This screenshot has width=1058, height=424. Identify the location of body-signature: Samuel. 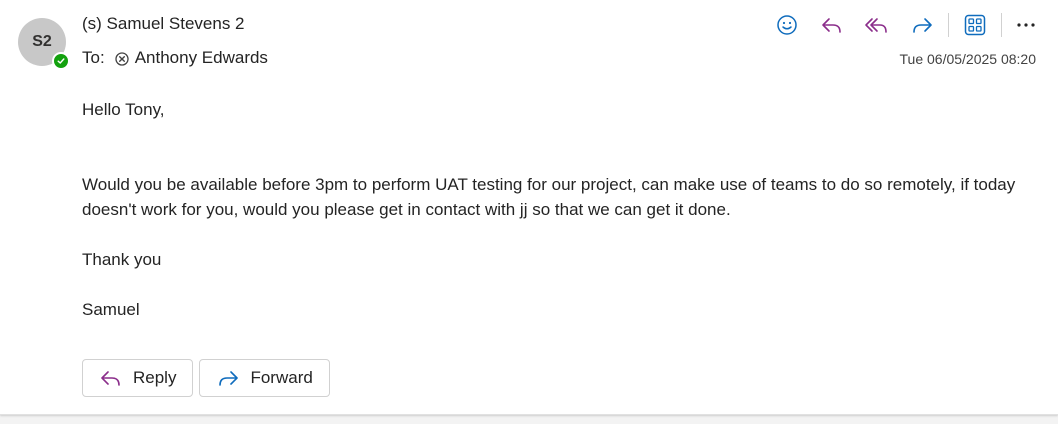
(111, 309).